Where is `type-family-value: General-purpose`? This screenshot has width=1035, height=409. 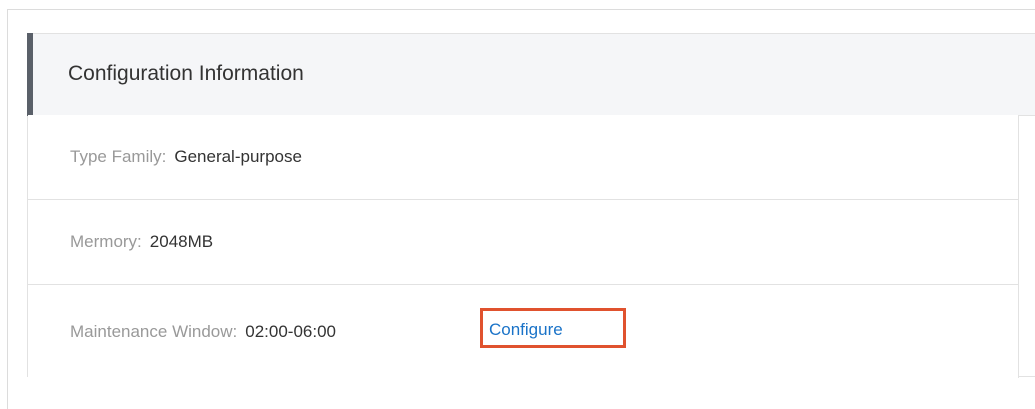
type-family-value: General-purpose is located at coordinates (238, 156).